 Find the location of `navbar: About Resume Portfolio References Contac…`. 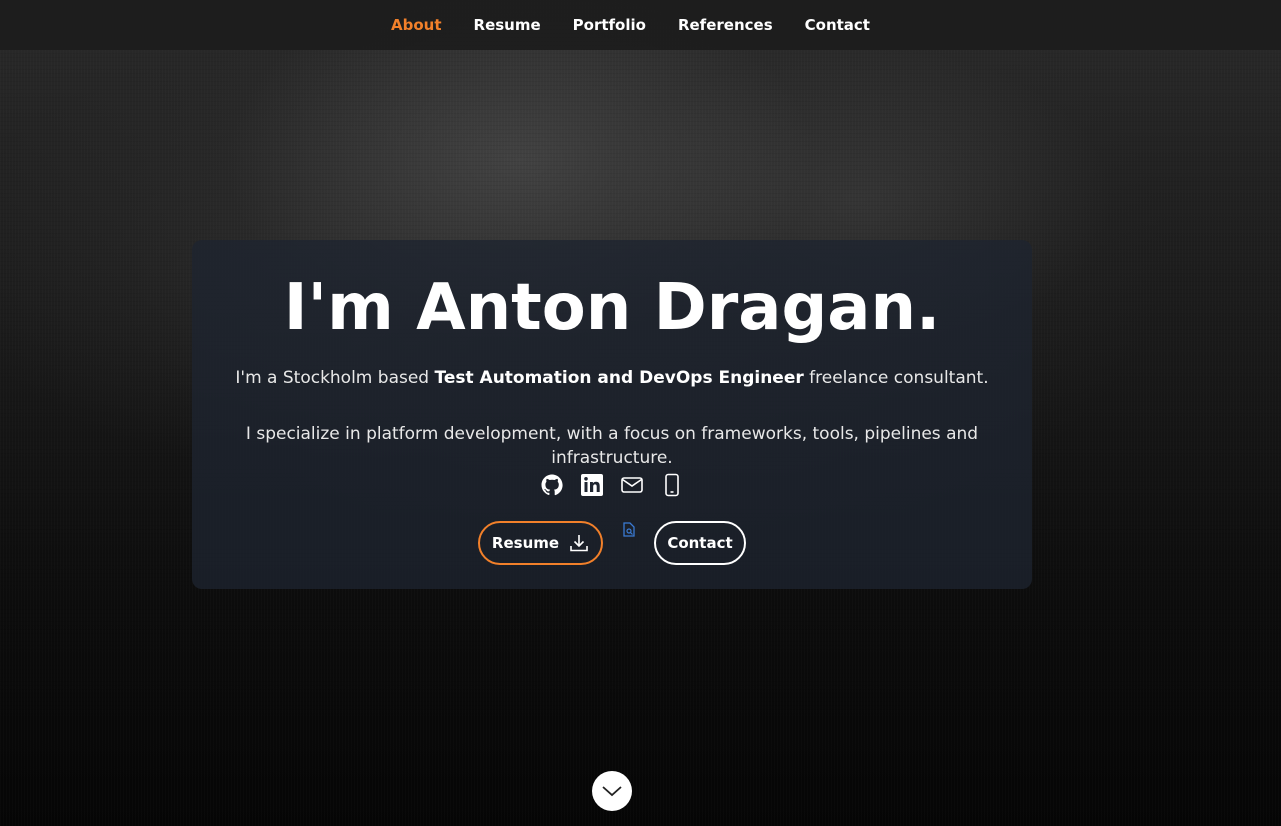

navbar: About Resume Portfolio References Contac… is located at coordinates (640, 25).